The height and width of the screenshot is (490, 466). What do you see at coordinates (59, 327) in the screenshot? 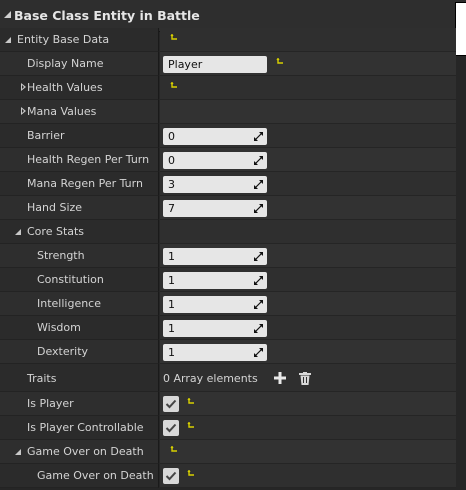
I see `property-label: Wisdom` at bounding box center [59, 327].